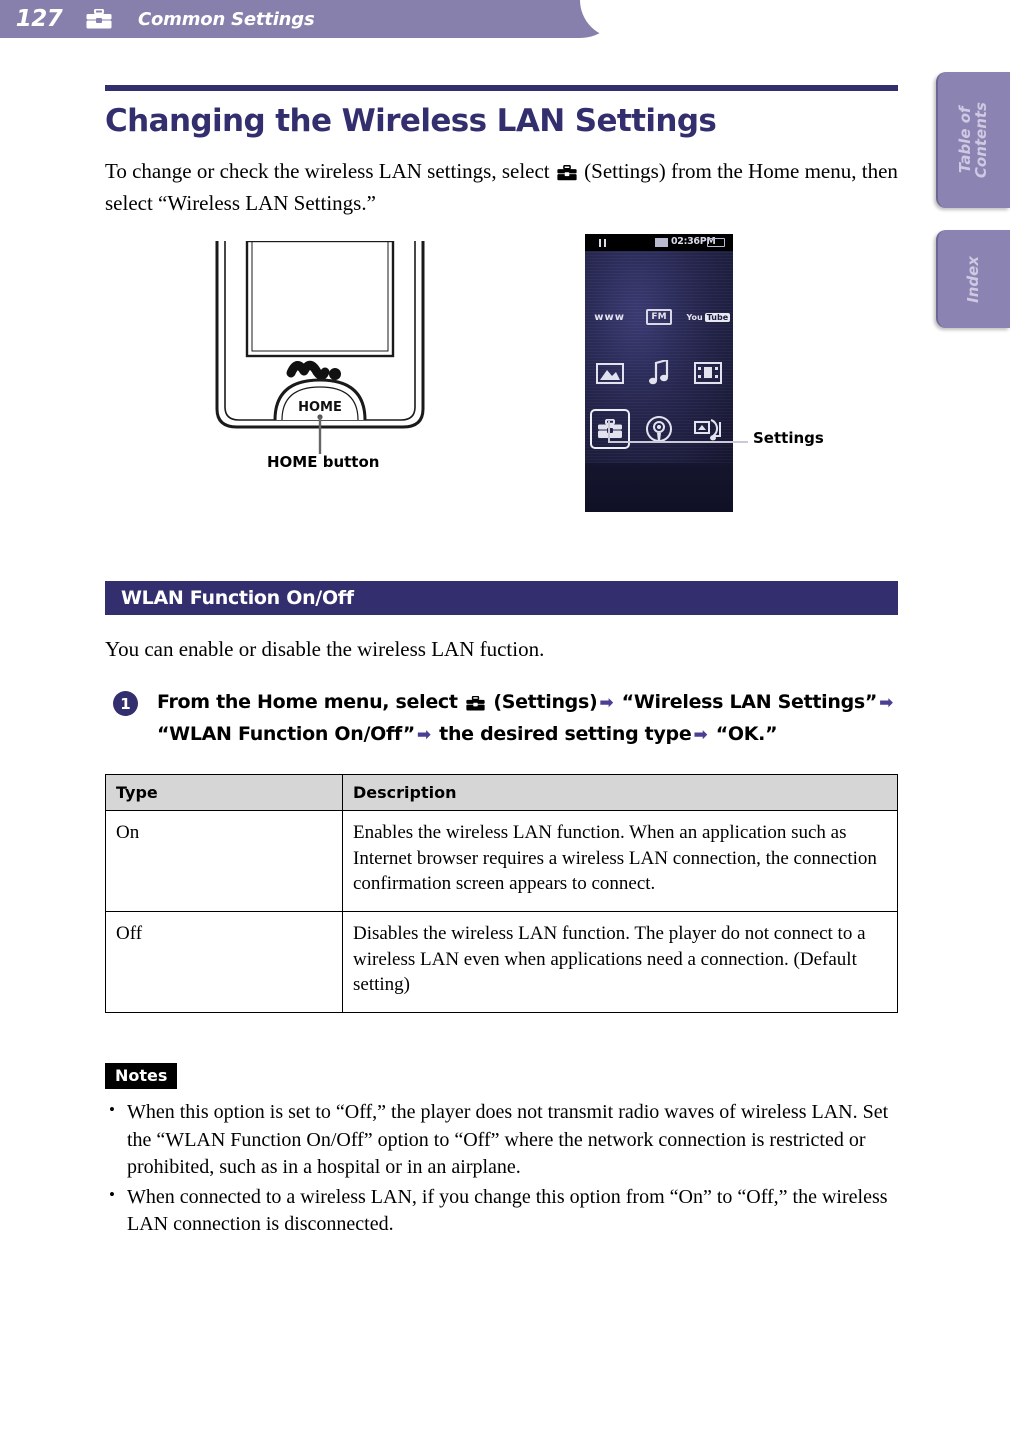 This screenshot has height=1451, width=1016. I want to click on home-menu-row: www FM You Tube, so click(659, 317).